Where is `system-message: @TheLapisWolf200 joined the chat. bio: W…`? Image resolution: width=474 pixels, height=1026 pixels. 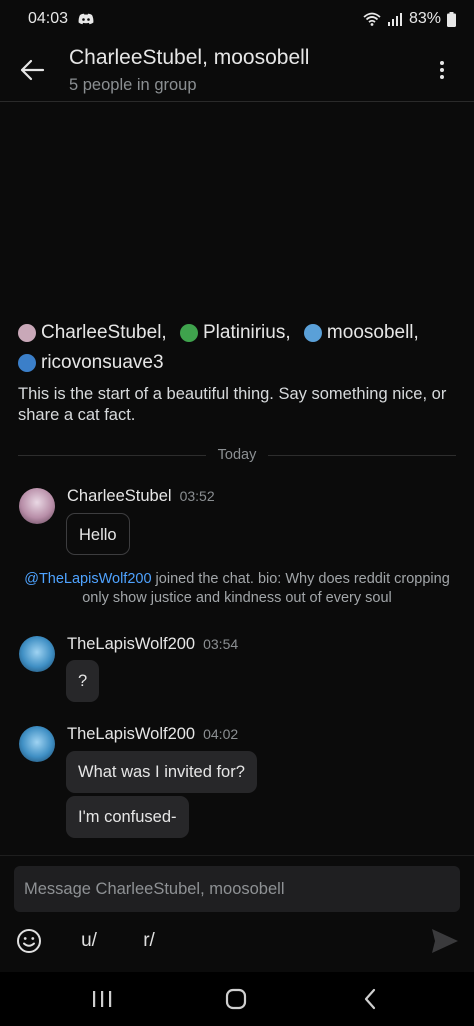 system-message: @TheLapisWolf200 joined the chat. bio: W… is located at coordinates (237, 589).